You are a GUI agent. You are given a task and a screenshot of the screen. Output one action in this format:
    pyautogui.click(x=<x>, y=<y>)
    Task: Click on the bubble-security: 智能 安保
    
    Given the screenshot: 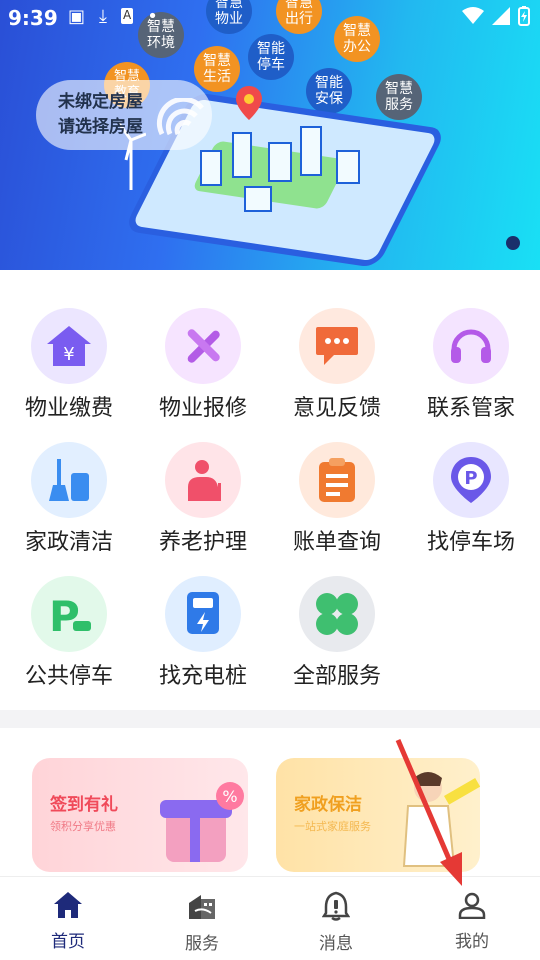 What is the action you would take?
    pyautogui.click(x=329, y=91)
    